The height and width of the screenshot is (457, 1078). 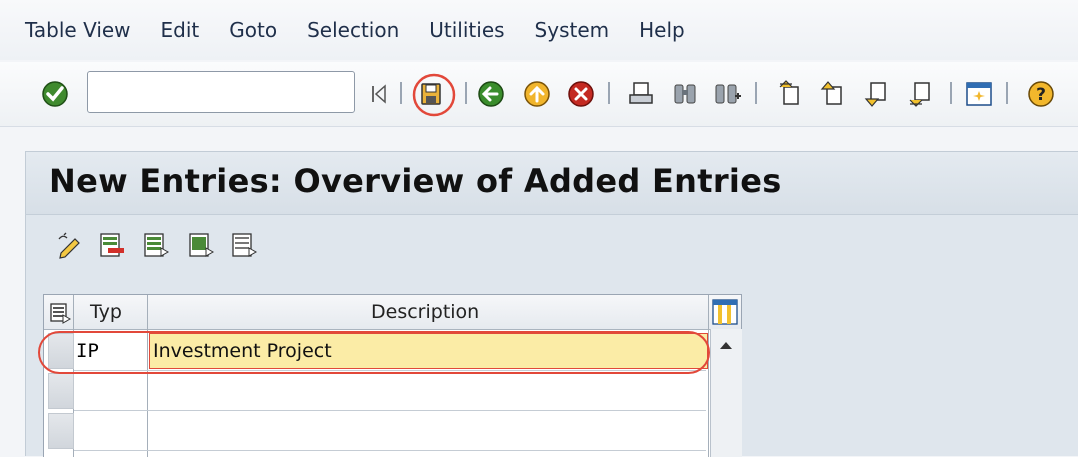 I want to click on previous-page-icon, so click(x=833, y=94).